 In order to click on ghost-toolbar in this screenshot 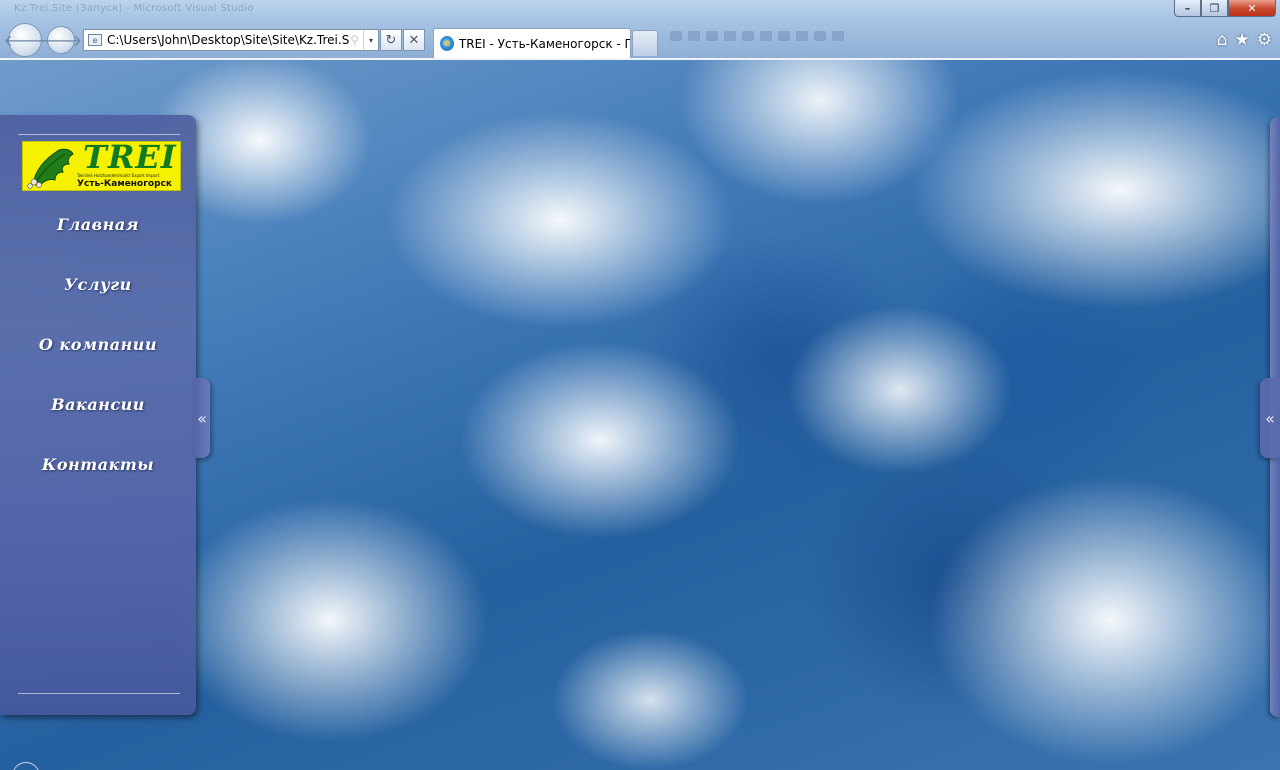, I will do `click(786, 36)`.